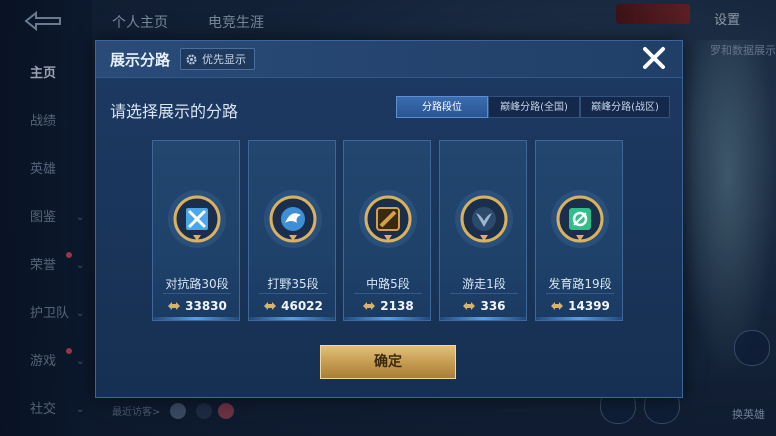 The image size is (776, 436). What do you see at coordinates (534, 107) in the screenshot?
I see `tab-peak-lane-national: 巅峰分路(全国)` at bounding box center [534, 107].